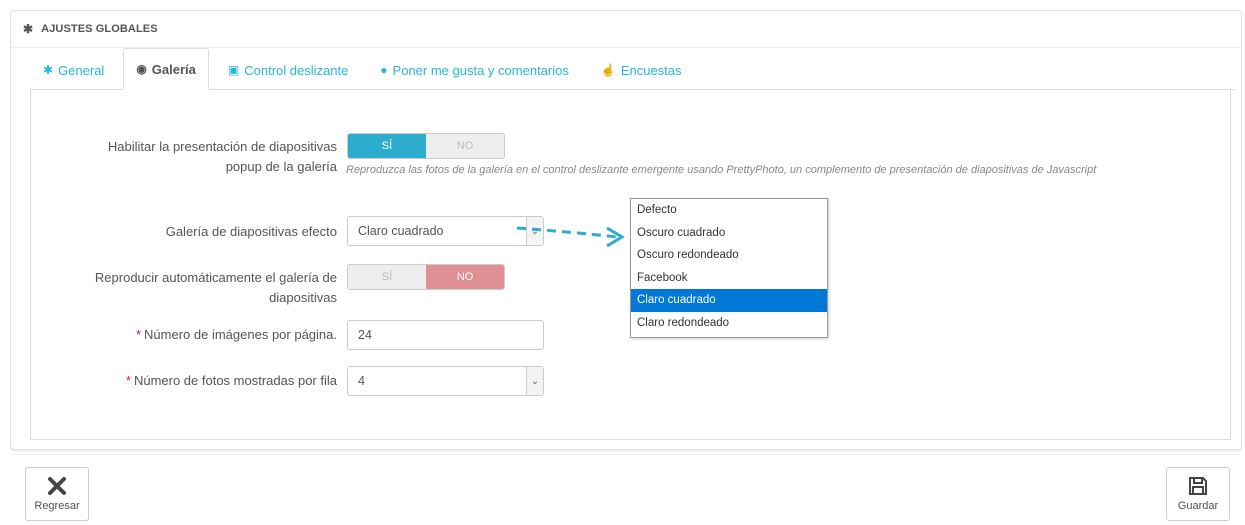 The height and width of the screenshot is (525, 1245). Describe the element at coordinates (651, 70) in the screenshot. I see `tab-label: Encuestas` at that location.